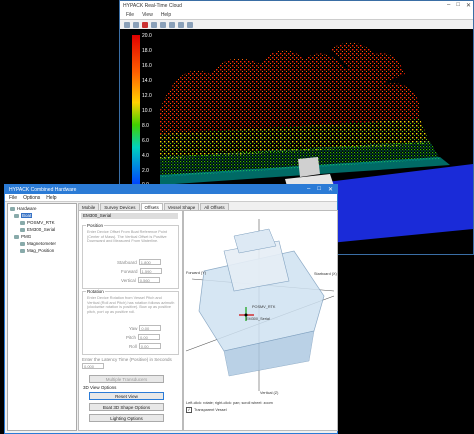  I want to click on legend-label: 6.0, so click(145, 141).